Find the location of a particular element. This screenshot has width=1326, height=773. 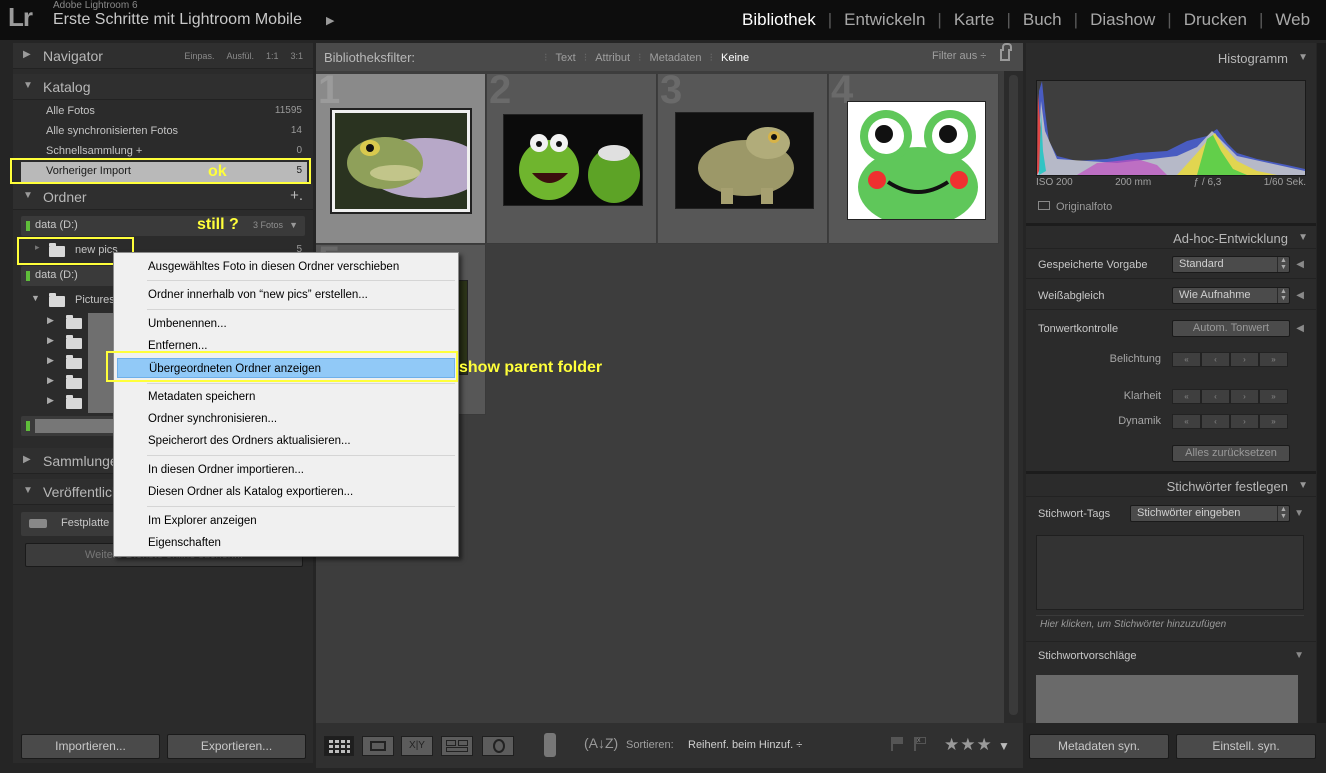

lock-icon is located at coordinates (1006, 52).